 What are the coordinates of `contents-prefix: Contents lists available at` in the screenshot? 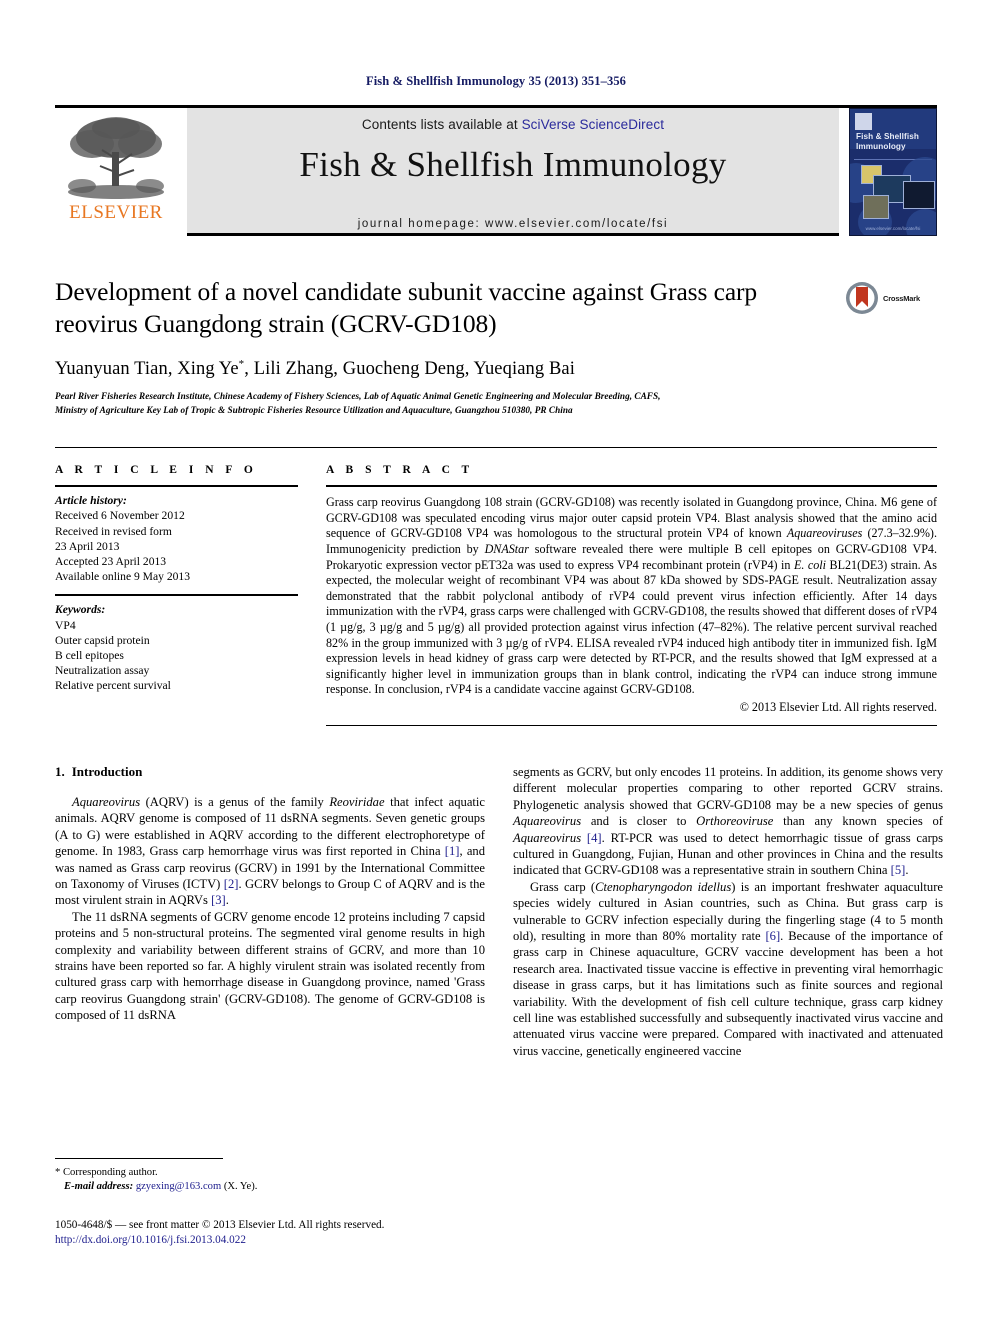 It's located at (441, 124).